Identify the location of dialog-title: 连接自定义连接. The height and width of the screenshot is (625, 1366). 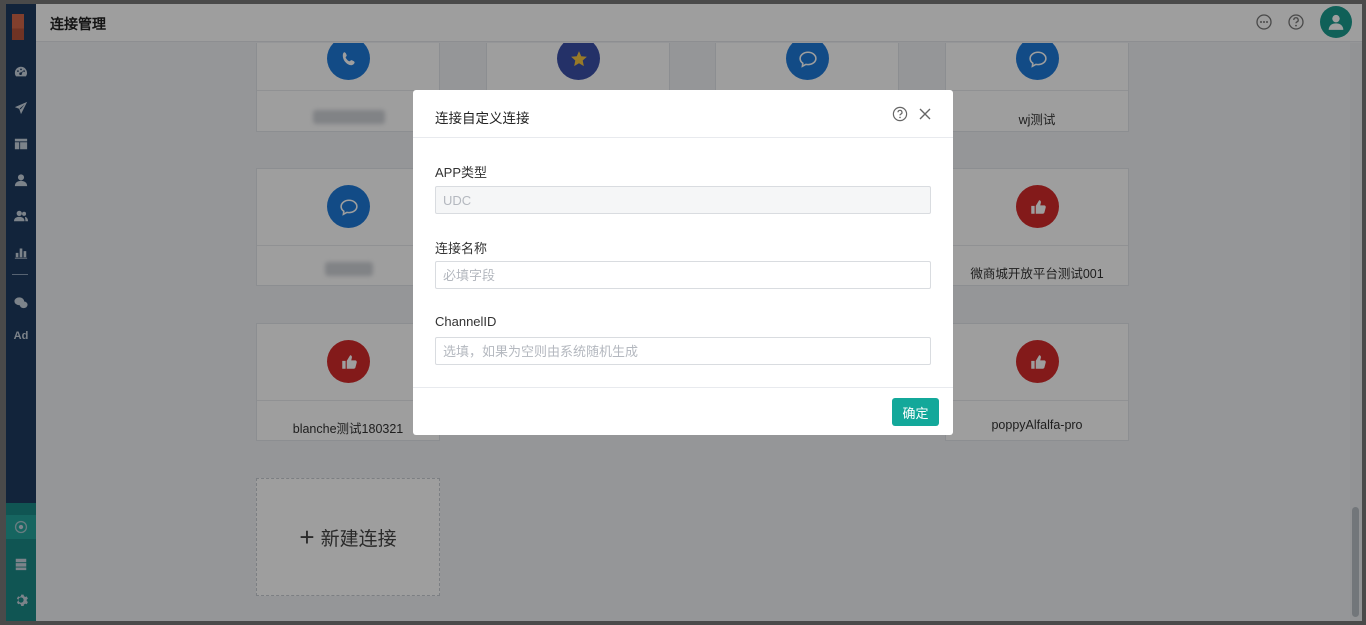
(482, 118).